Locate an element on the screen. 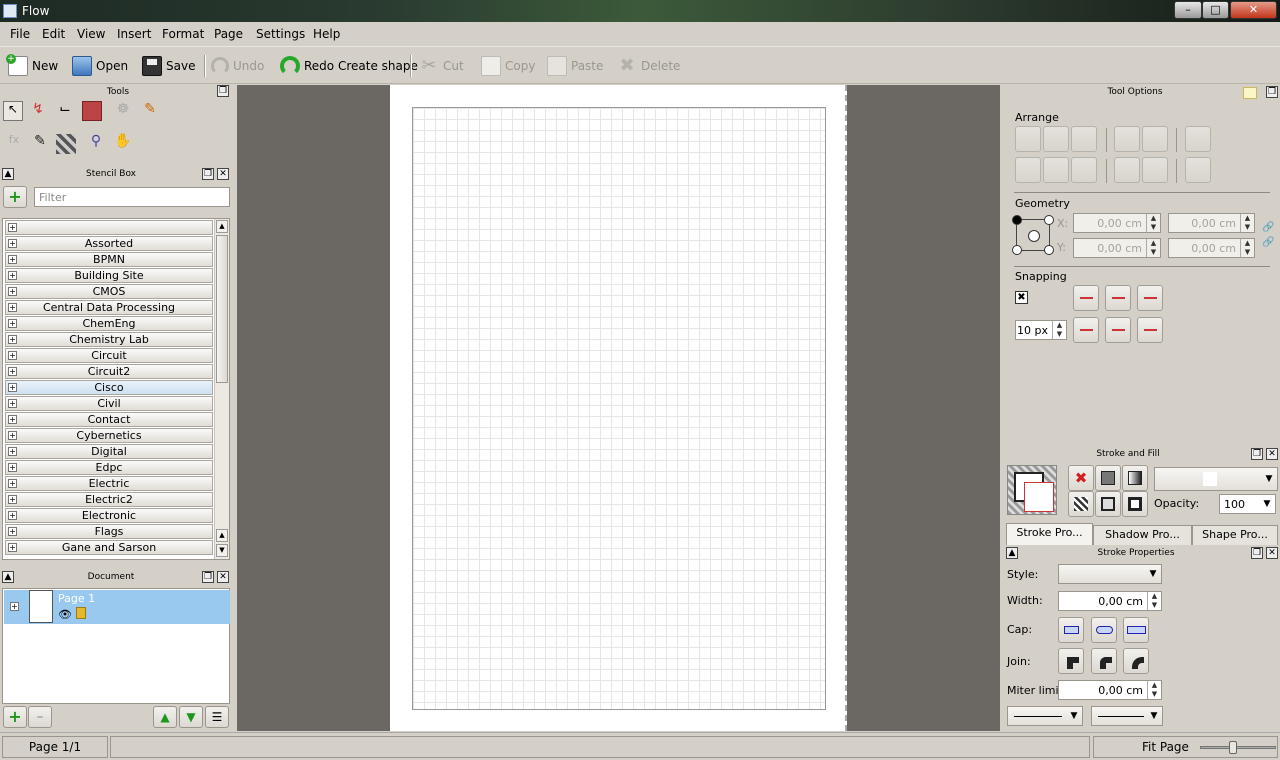 This screenshot has height=760, width=1280. eraser-tool-icon: ✎ is located at coordinates (40, 143).